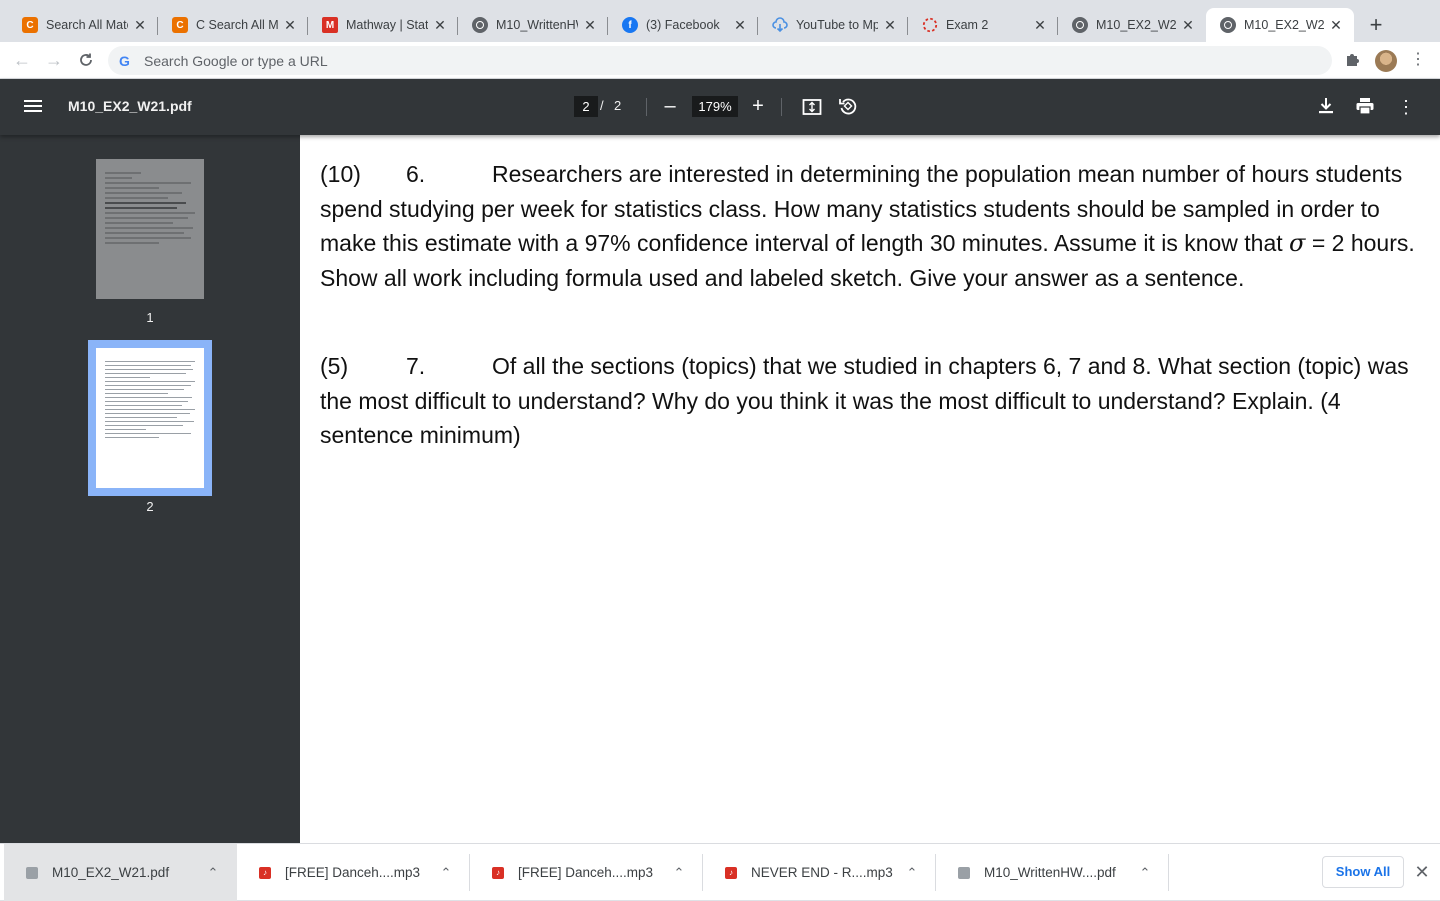 The height and width of the screenshot is (901, 1440). I want to click on download-item: M10_WrittenHW....pdf ⌃, so click(1052, 872).